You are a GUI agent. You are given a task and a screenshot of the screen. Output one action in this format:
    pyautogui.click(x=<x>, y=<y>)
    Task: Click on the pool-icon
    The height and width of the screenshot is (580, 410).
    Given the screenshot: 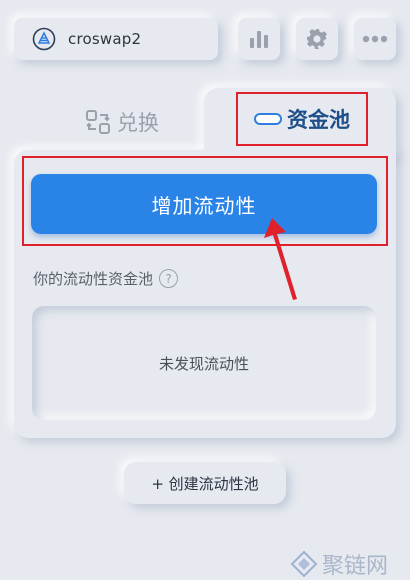 What is the action you would take?
    pyautogui.click(x=268, y=119)
    